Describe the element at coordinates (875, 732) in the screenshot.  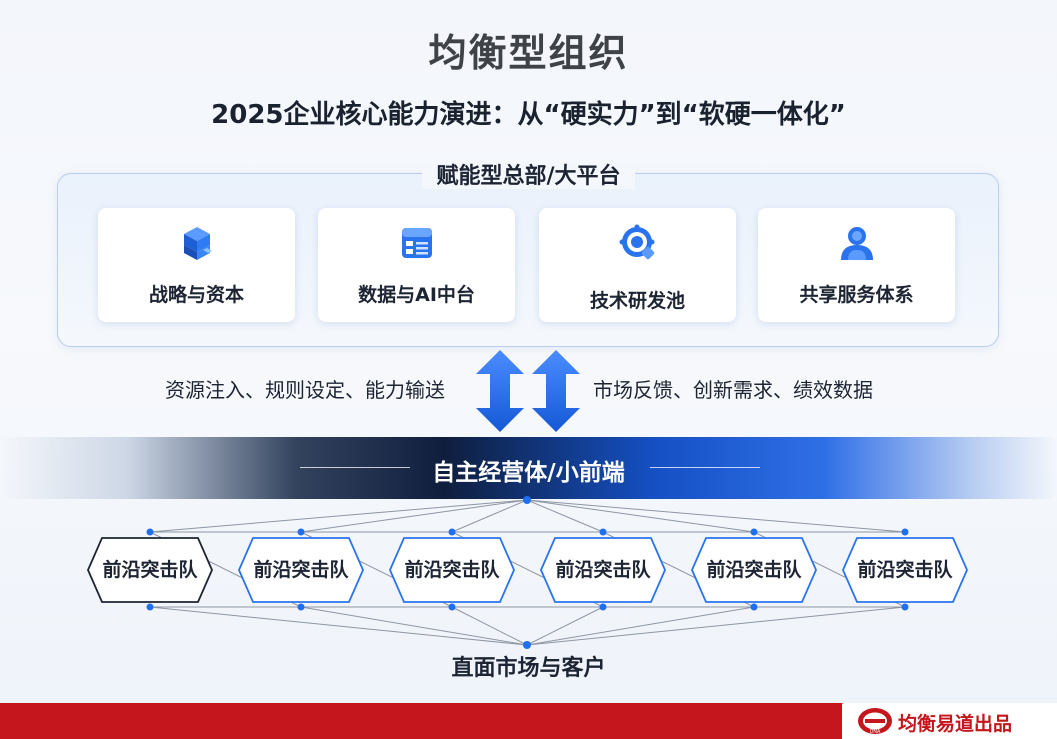
I see `brand-logo-text: DNA` at that location.